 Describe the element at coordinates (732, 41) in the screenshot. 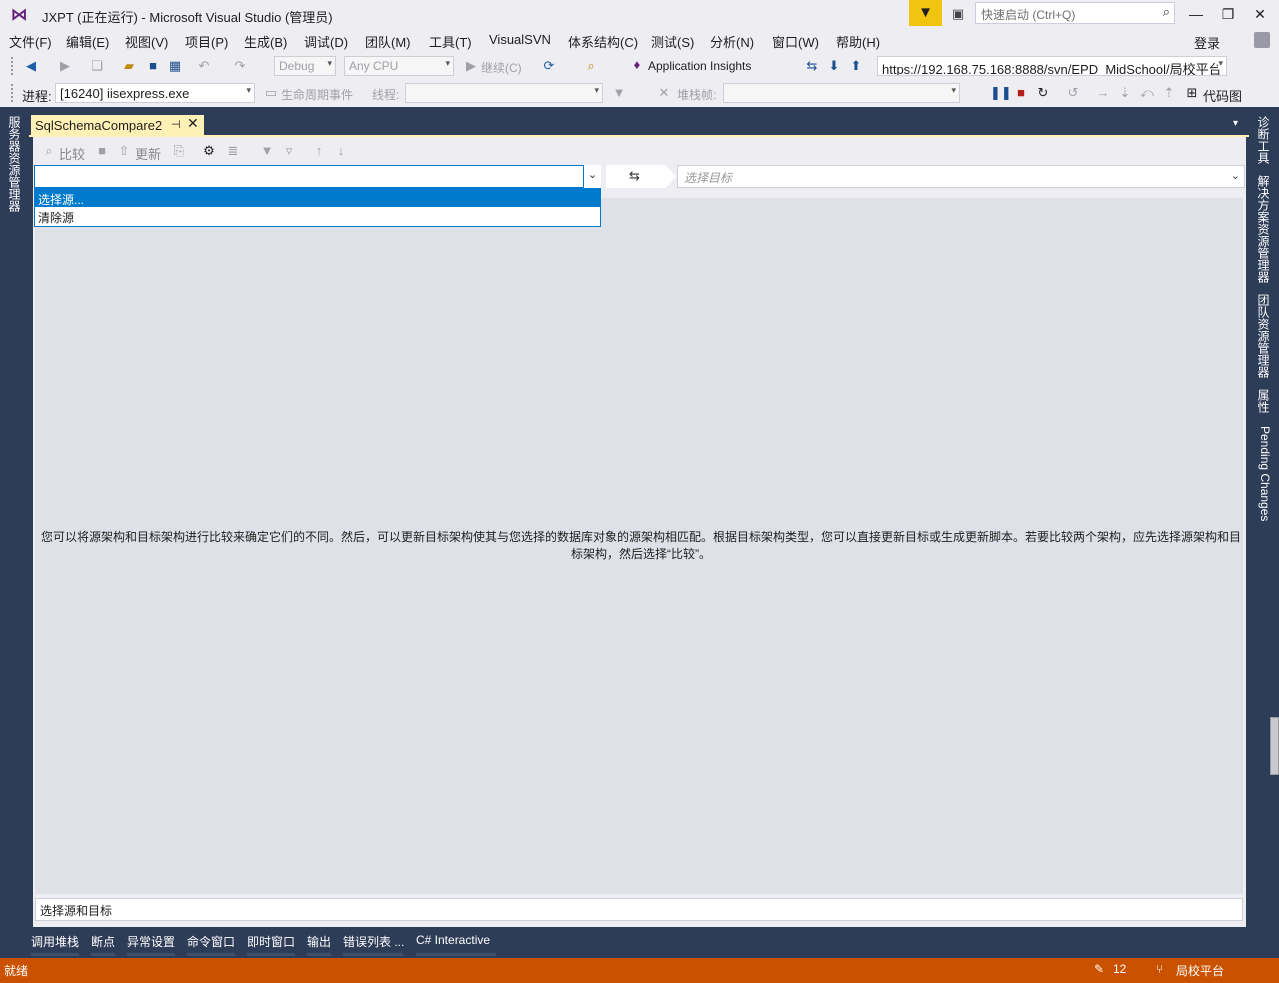

I see `menu-analyze: 分析(N)` at that location.